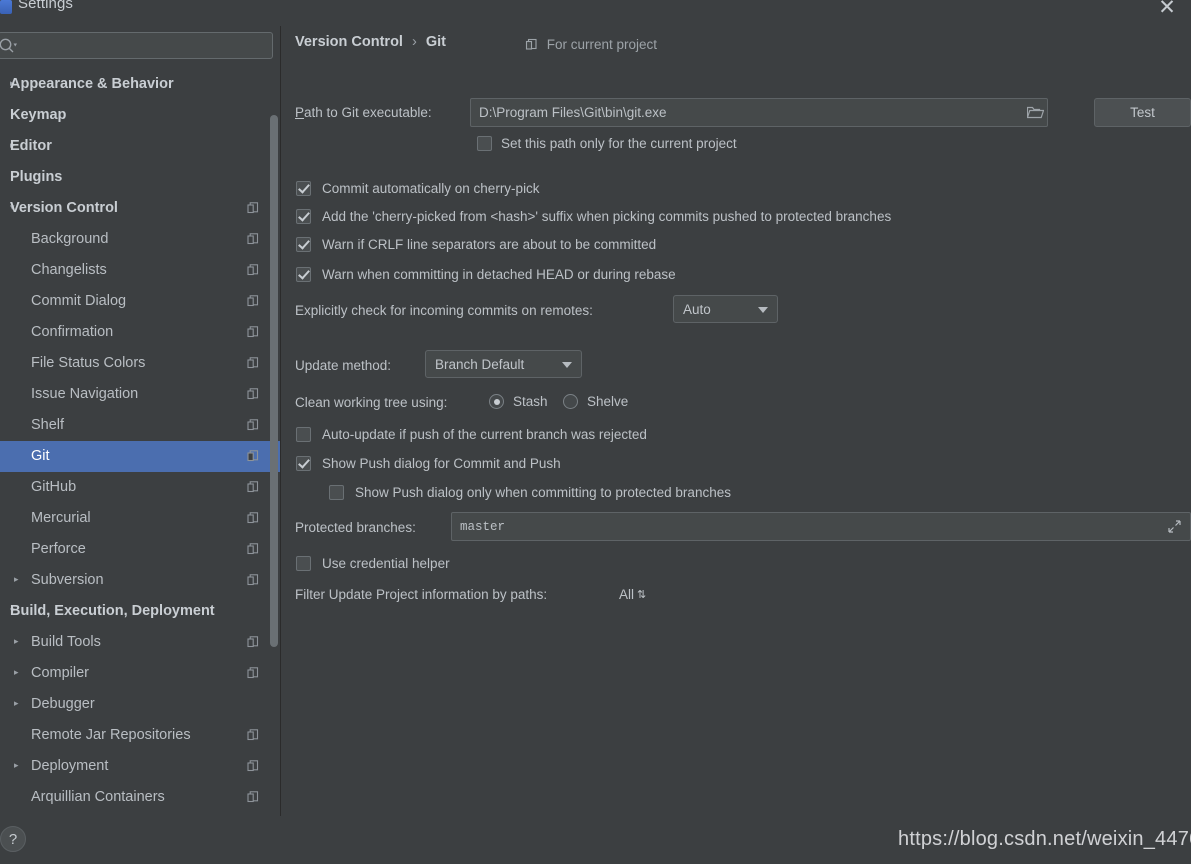  What do you see at coordinates (140, 766) in the screenshot?
I see `sidebar-item-deployment: ▸ Deployment` at bounding box center [140, 766].